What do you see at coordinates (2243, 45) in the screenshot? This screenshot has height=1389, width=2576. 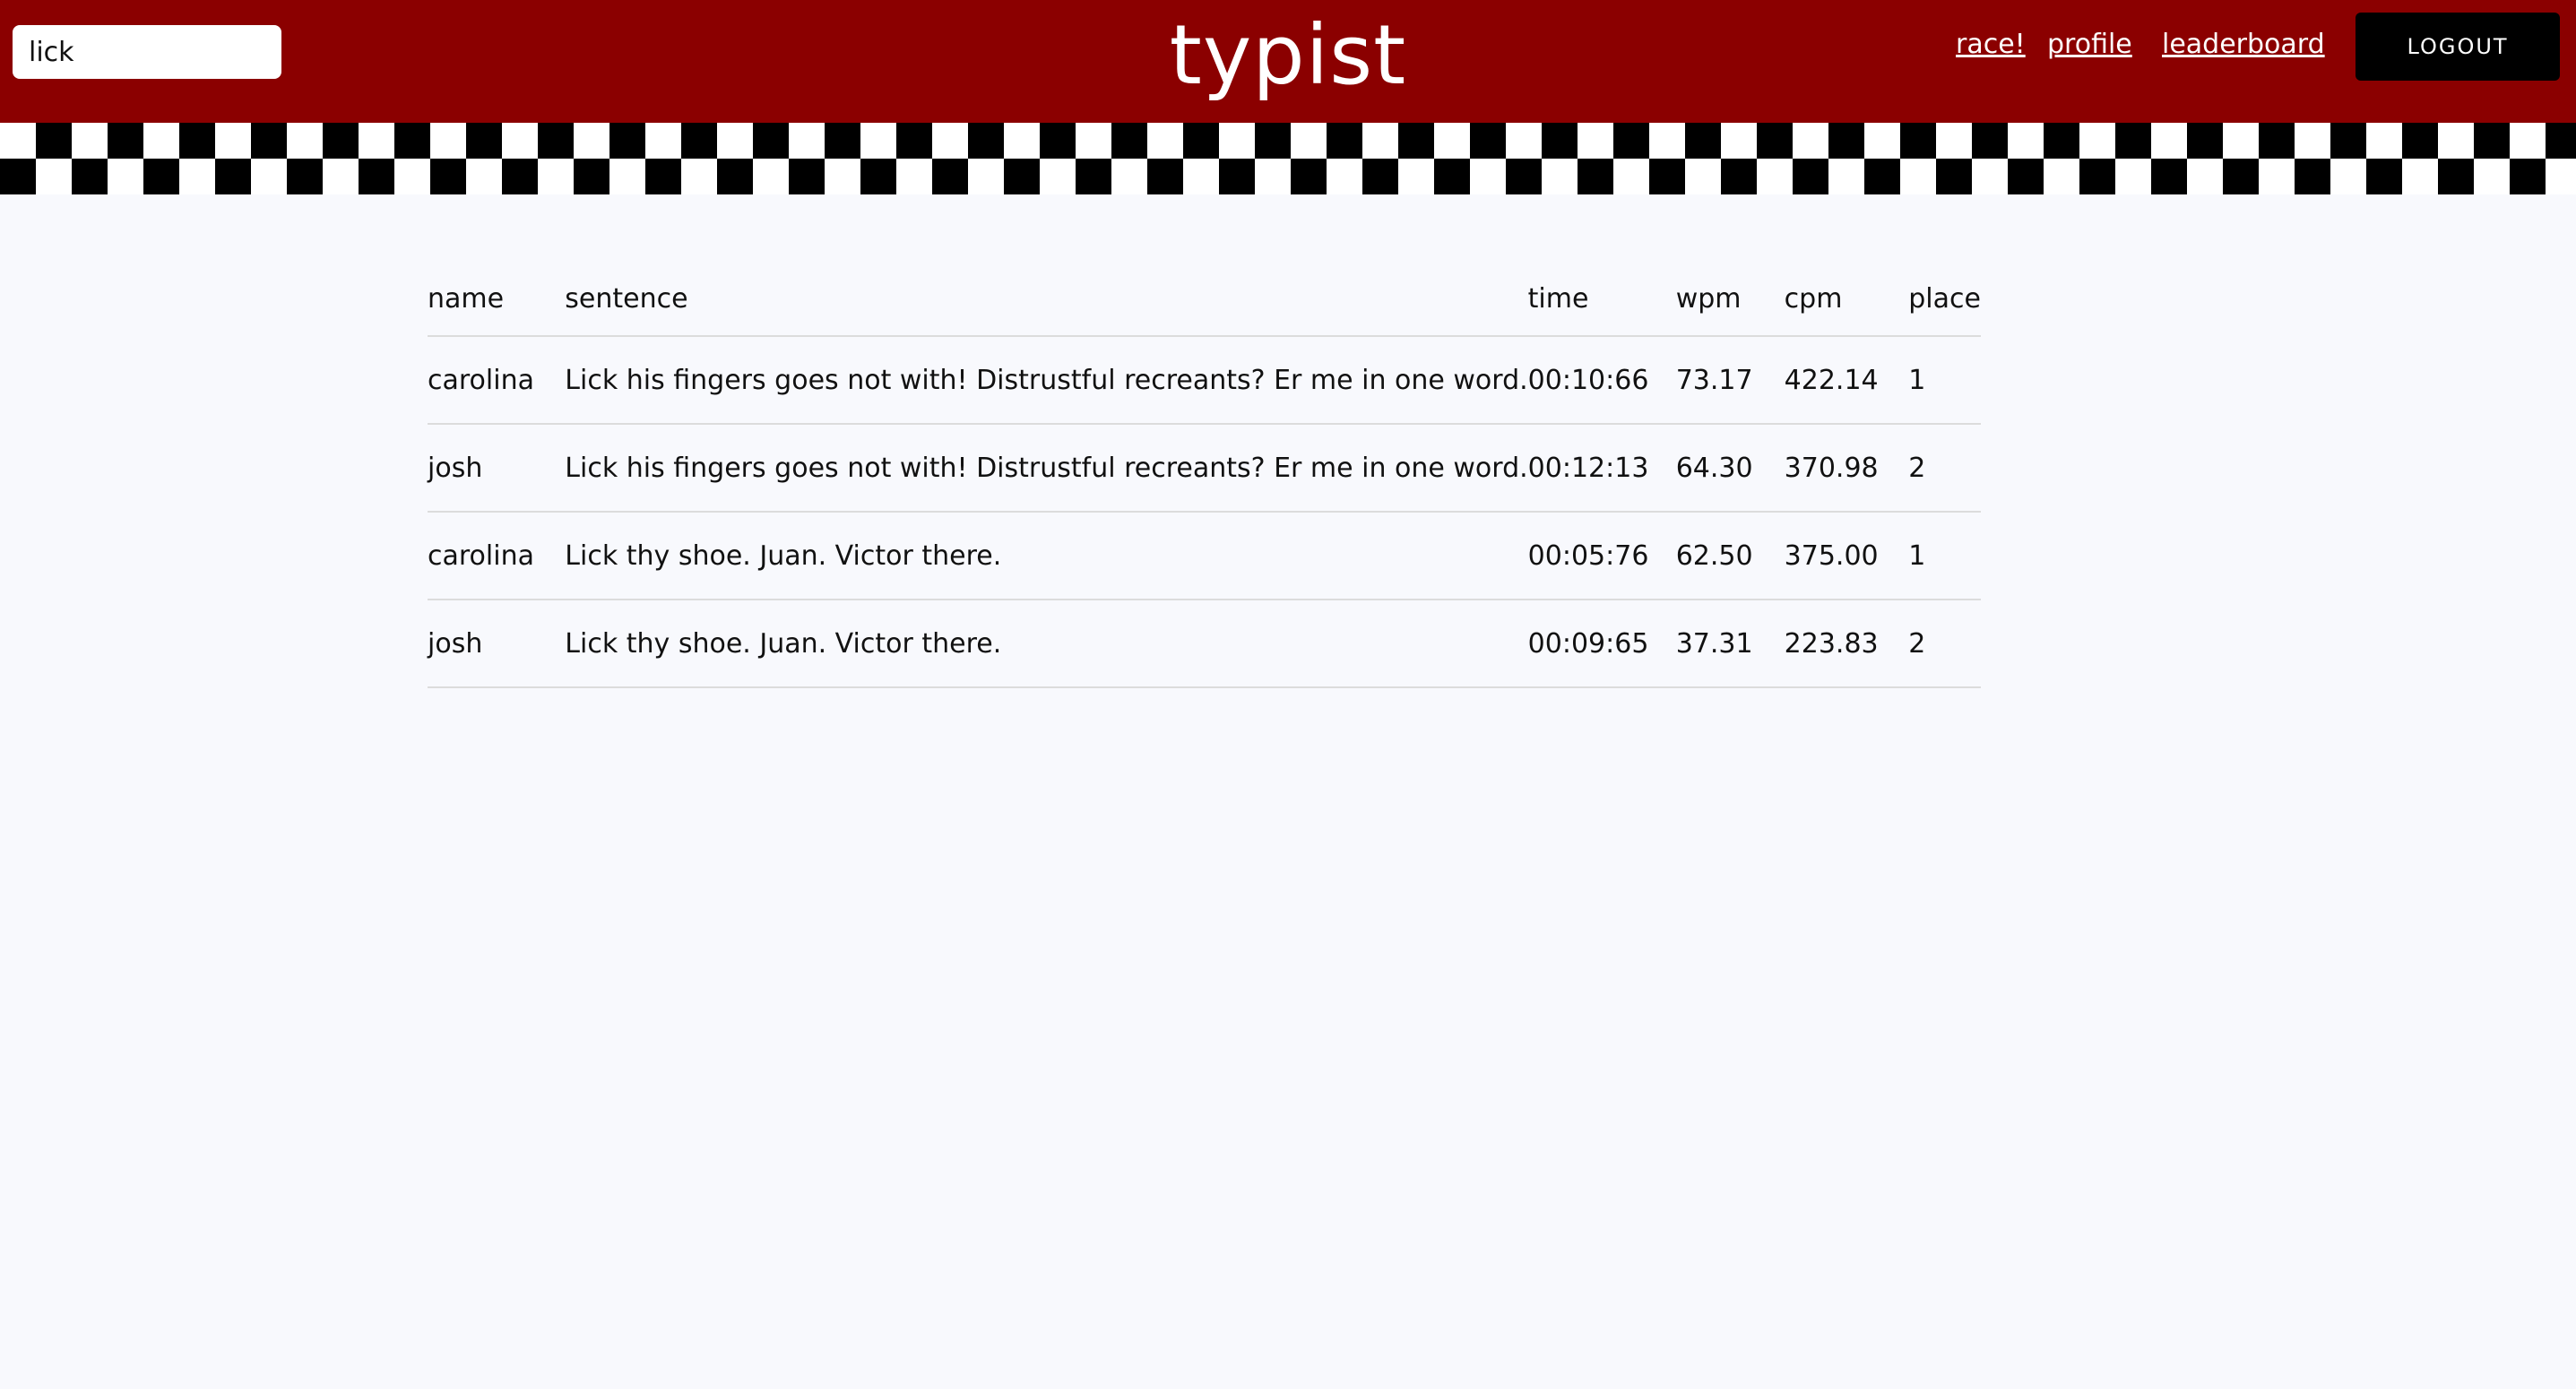 I see `nav-link-leaderboard: leaderboard` at bounding box center [2243, 45].